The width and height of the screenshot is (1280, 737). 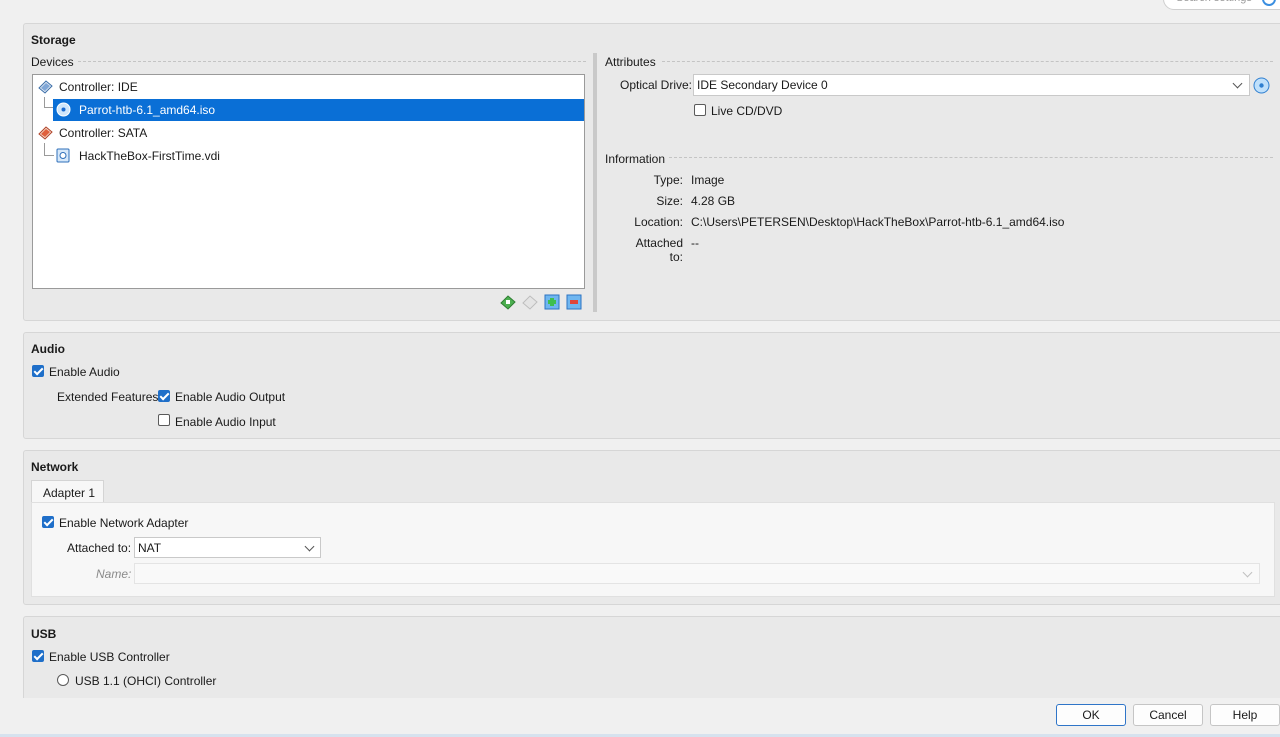 What do you see at coordinates (103, 133) in the screenshot?
I see `tree-item-label: Controller: SATA` at bounding box center [103, 133].